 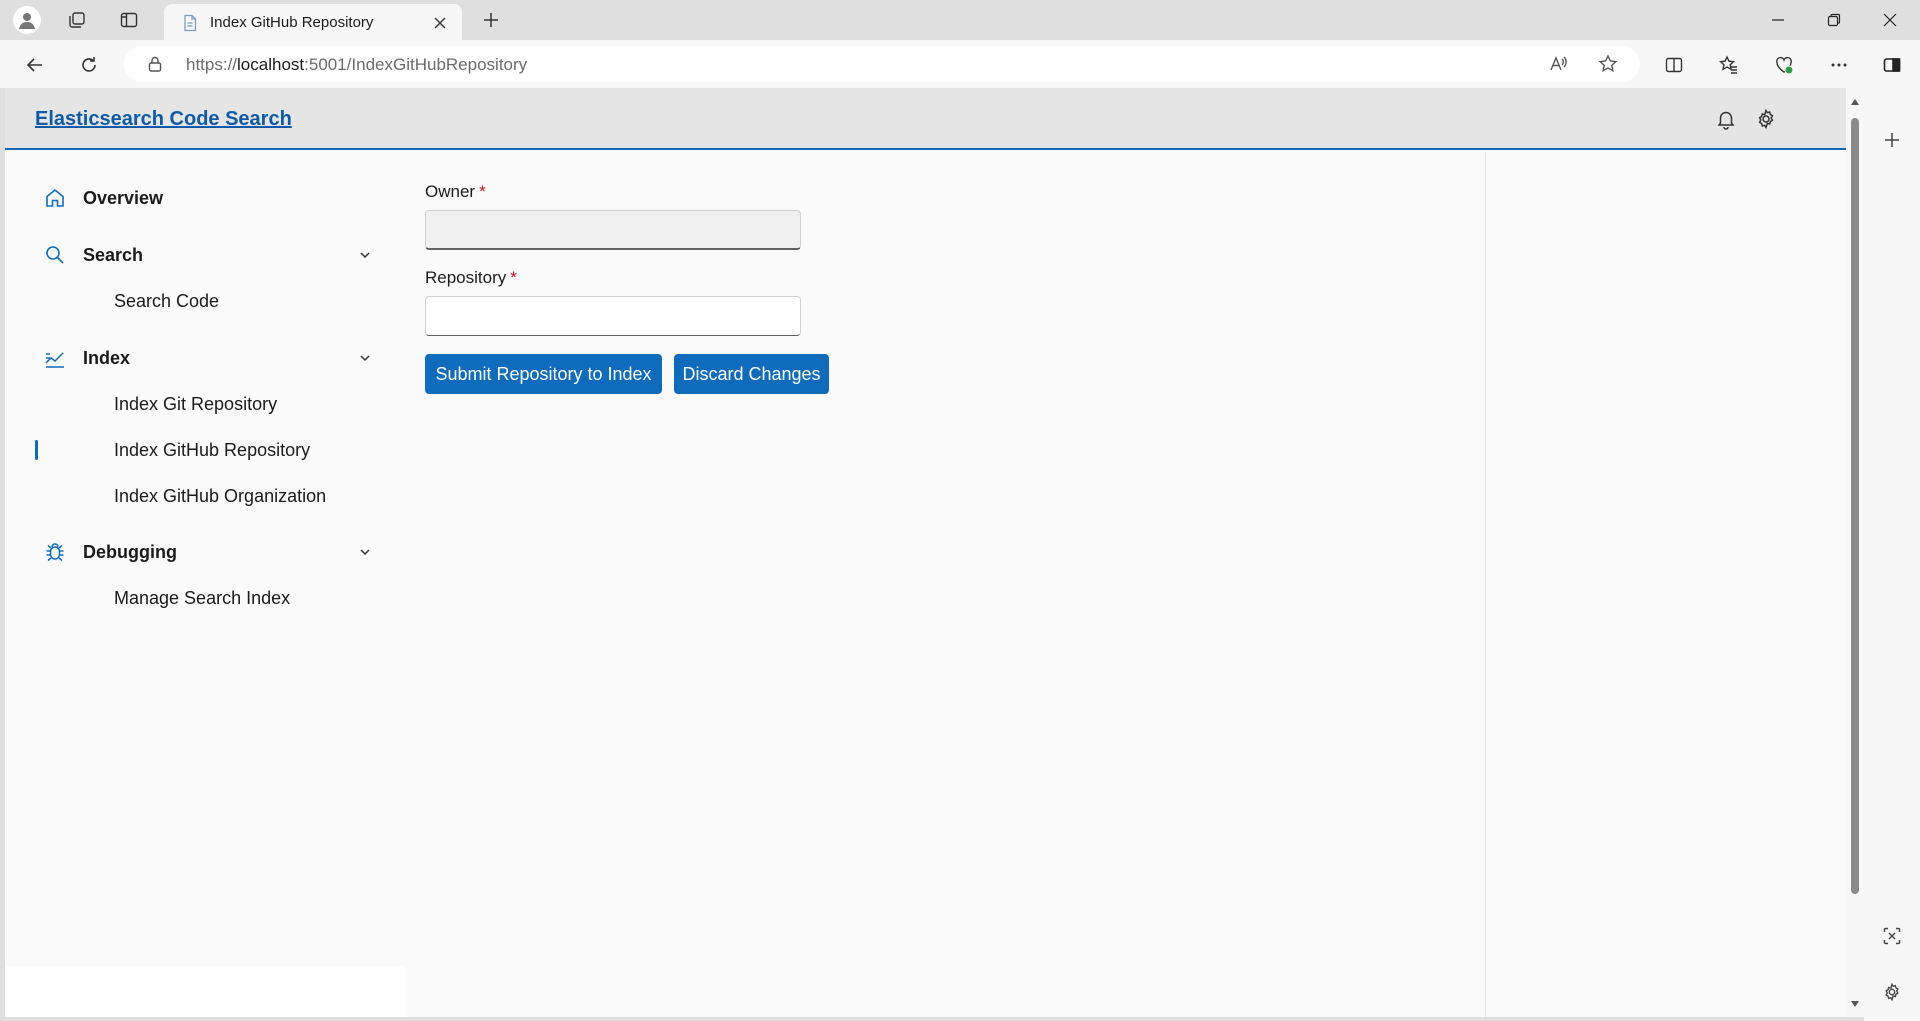 I want to click on nav-item-label: Index GitHub Repository, so click(x=212, y=450).